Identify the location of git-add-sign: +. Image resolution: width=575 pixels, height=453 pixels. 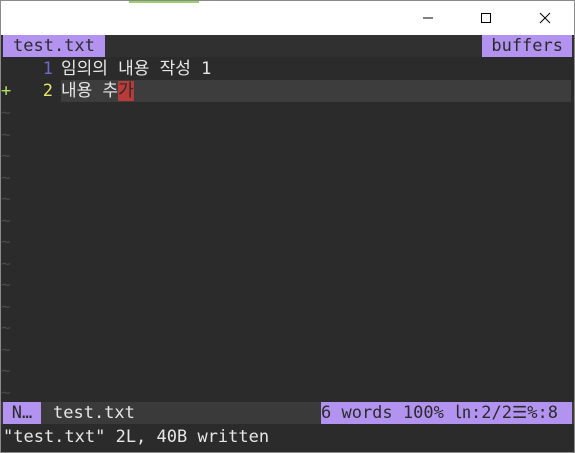
(6, 91).